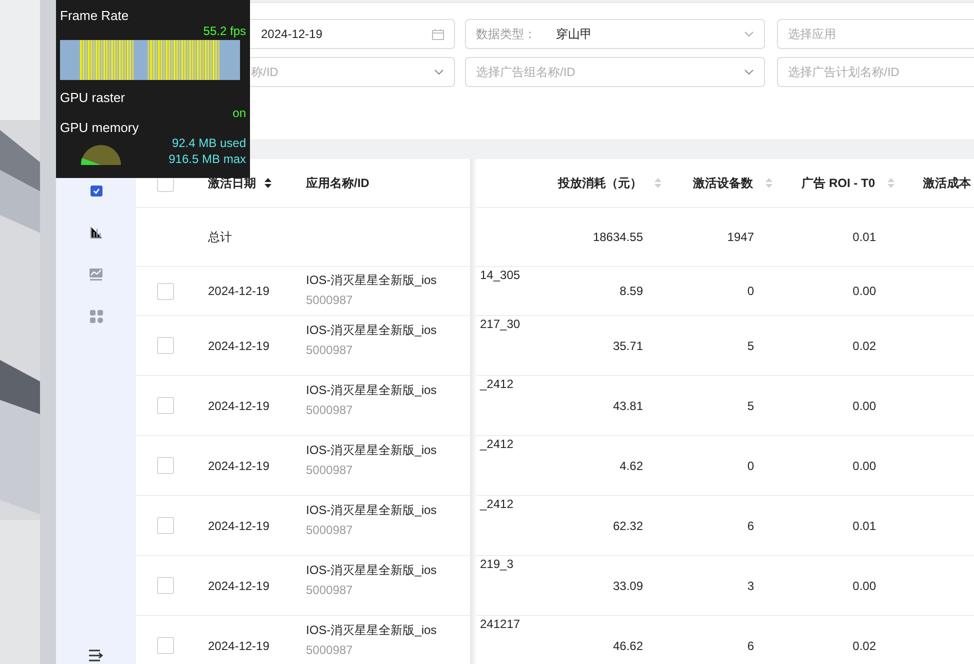  I want to click on table-cell: 1947, so click(740, 237).